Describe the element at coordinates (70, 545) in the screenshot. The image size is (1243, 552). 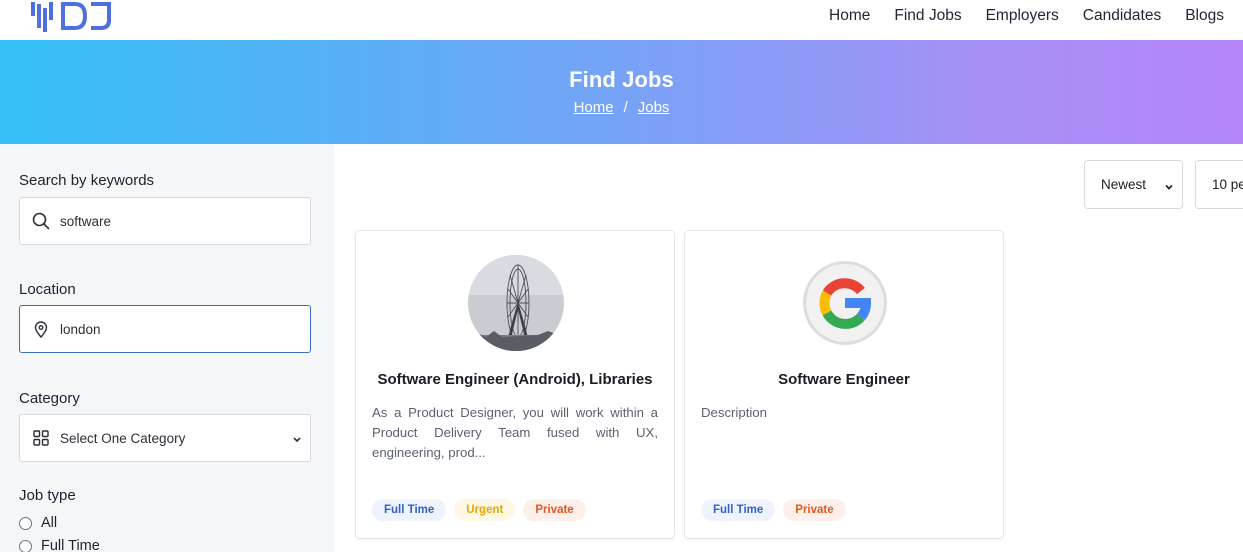
I see `job-type-fulltime-label: Full Time` at that location.